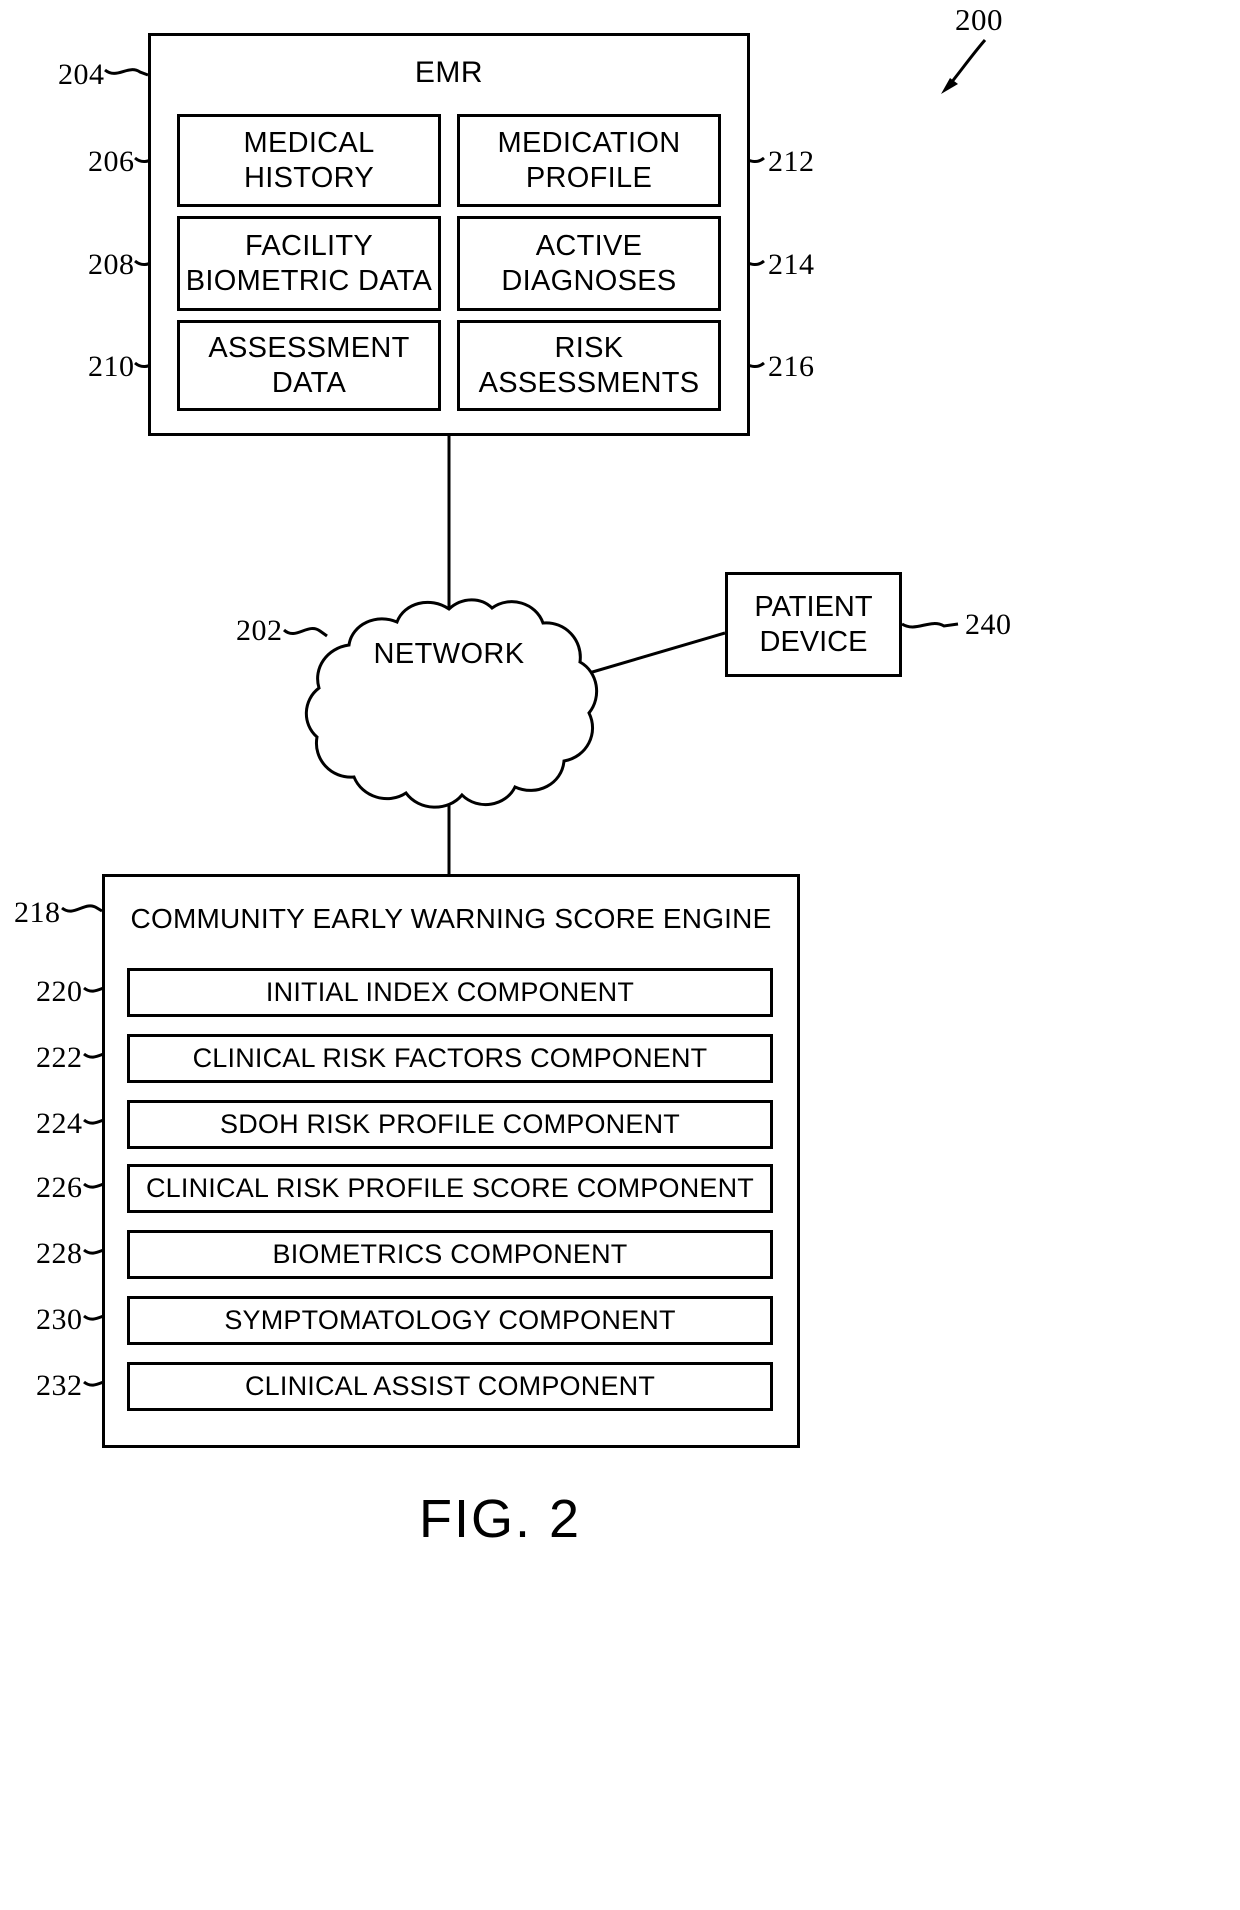  I want to click on cews-item-symptomatology-component: SYMPTOMATOLOGY COMPONENT, so click(450, 1320).